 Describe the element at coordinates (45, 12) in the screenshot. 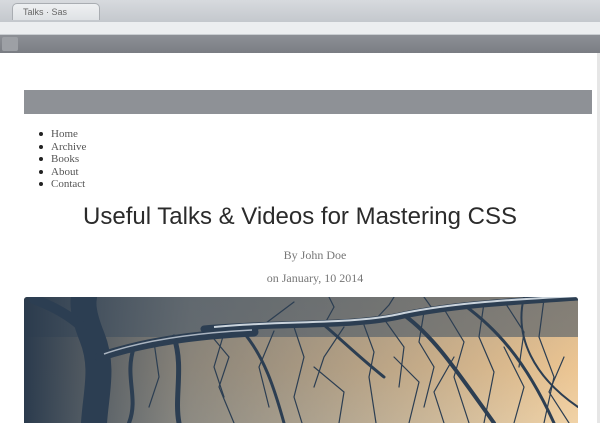

I see `browser-tab-title: Talks · Sas` at that location.